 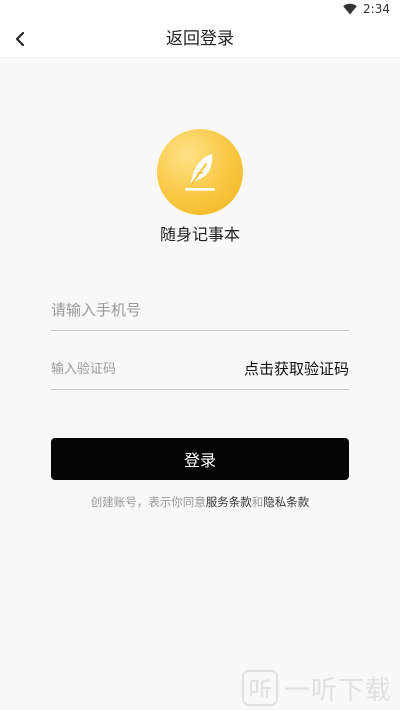 What do you see at coordinates (376, 9) in the screenshot?
I see `status-time: 2:34` at bounding box center [376, 9].